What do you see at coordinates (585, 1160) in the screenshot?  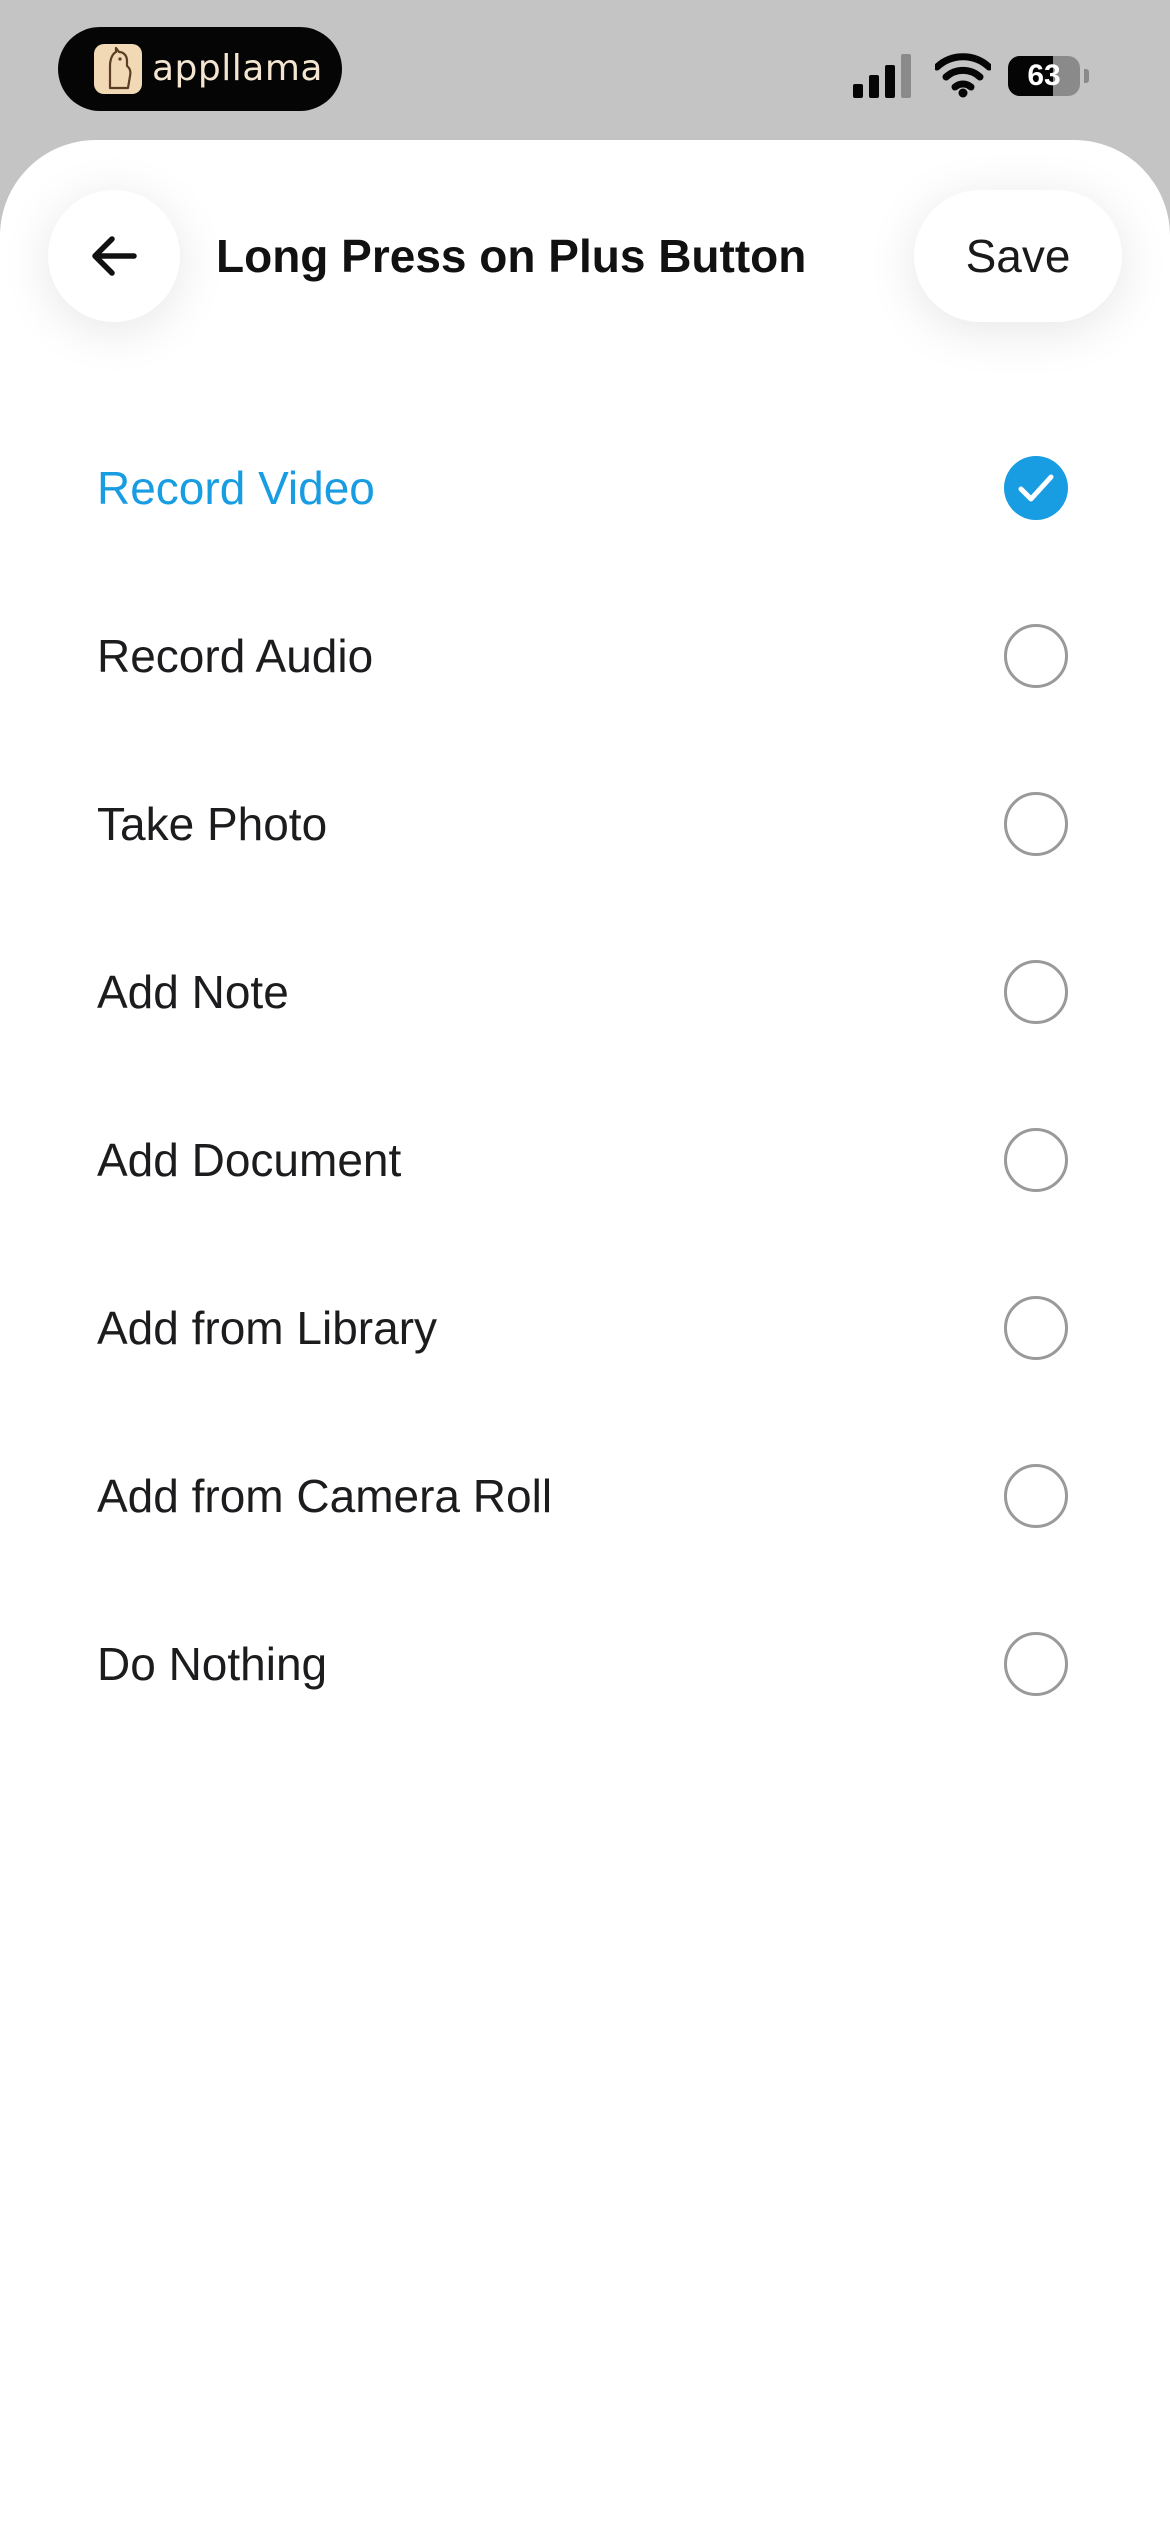 I see `option-row: Add Document` at bounding box center [585, 1160].